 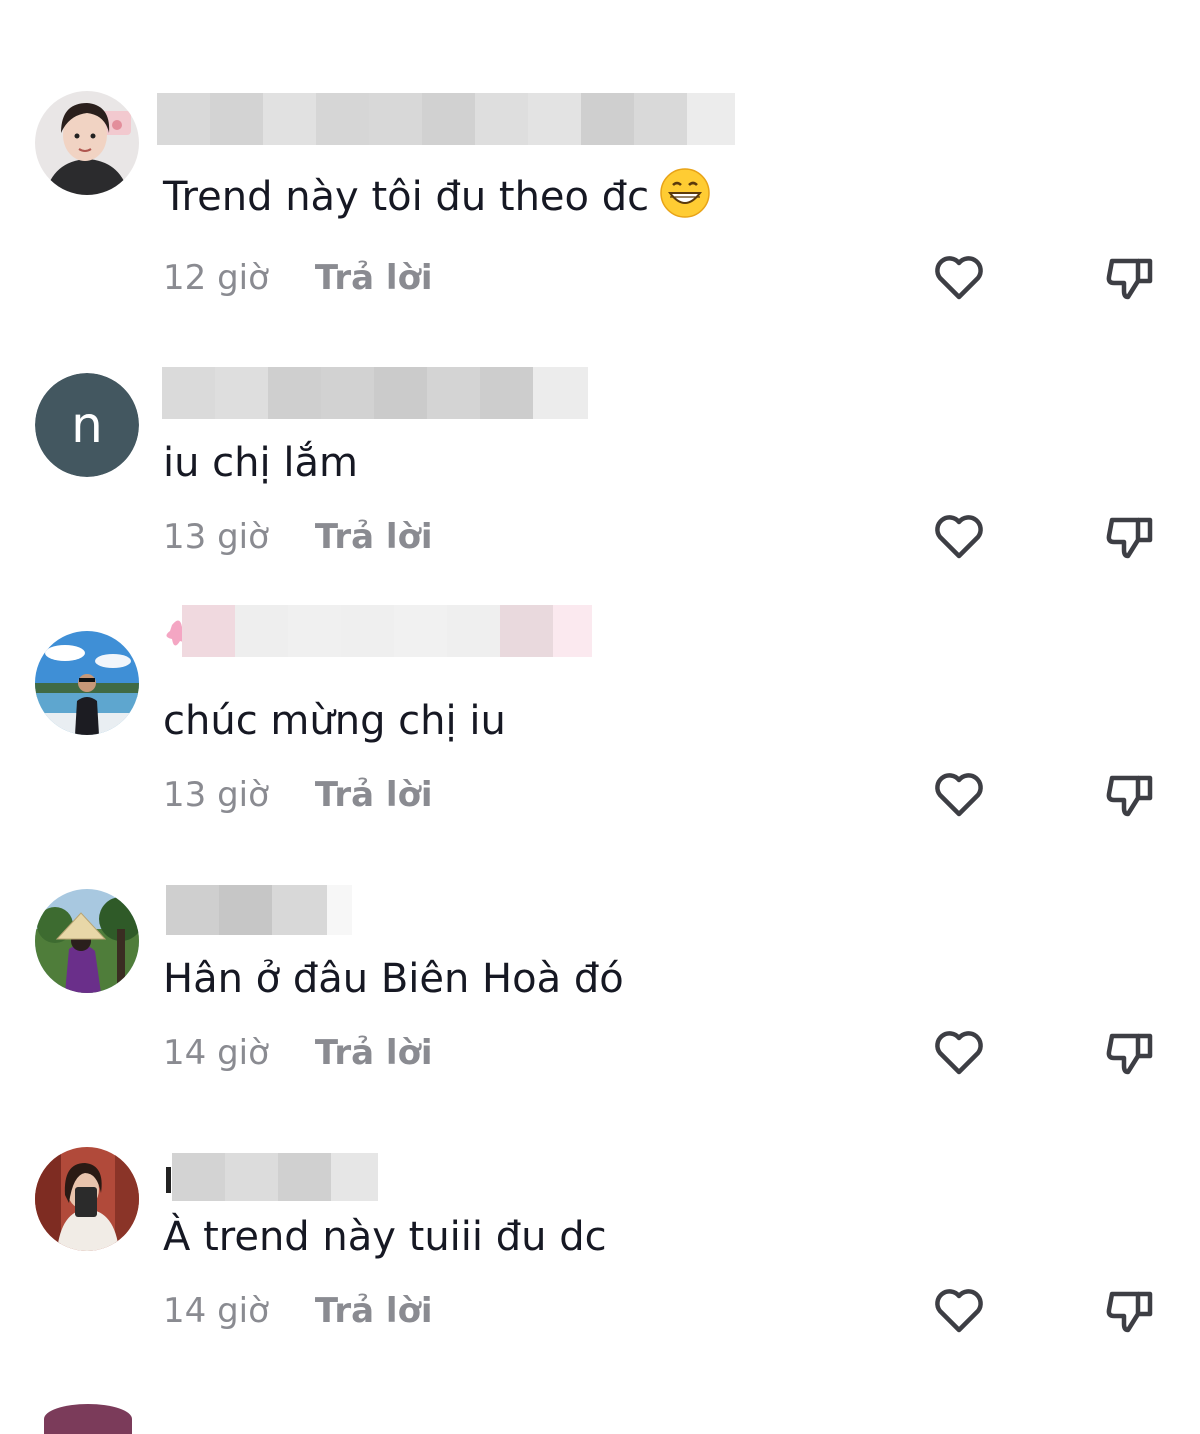 What do you see at coordinates (385, 1237) in the screenshot?
I see `comment-text: À trend này tuiii đu dc` at bounding box center [385, 1237].